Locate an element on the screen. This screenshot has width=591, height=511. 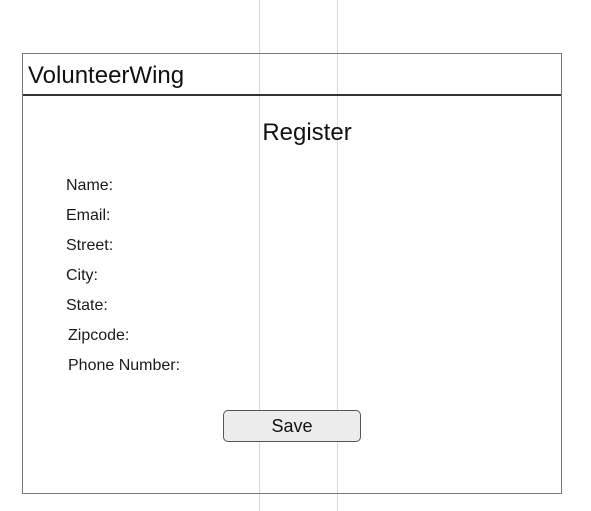
save-button: Save is located at coordinates (292, 426).